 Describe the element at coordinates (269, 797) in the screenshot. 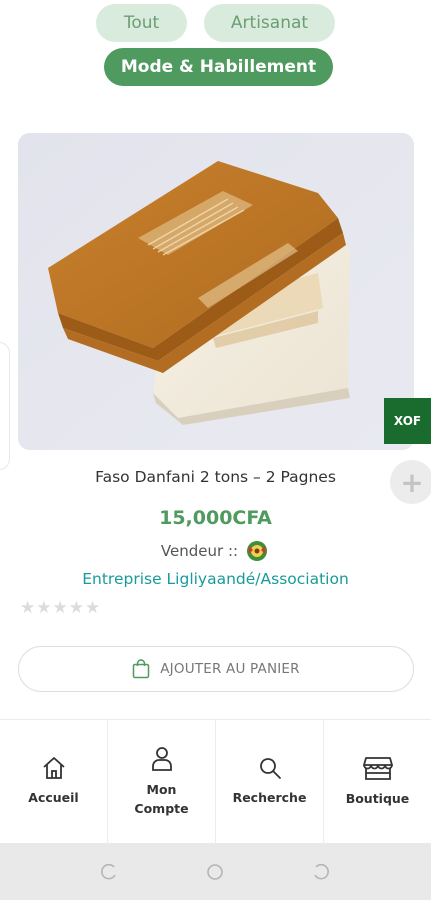

I see `nav-label-recherche: Recherche` at that location.